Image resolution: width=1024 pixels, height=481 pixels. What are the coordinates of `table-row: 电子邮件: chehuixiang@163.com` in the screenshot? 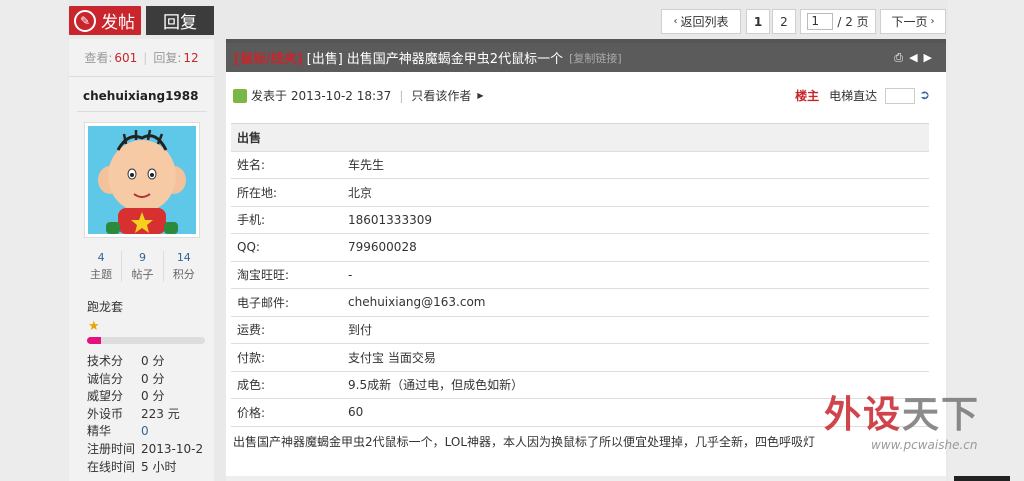 It's located at (580, 302).